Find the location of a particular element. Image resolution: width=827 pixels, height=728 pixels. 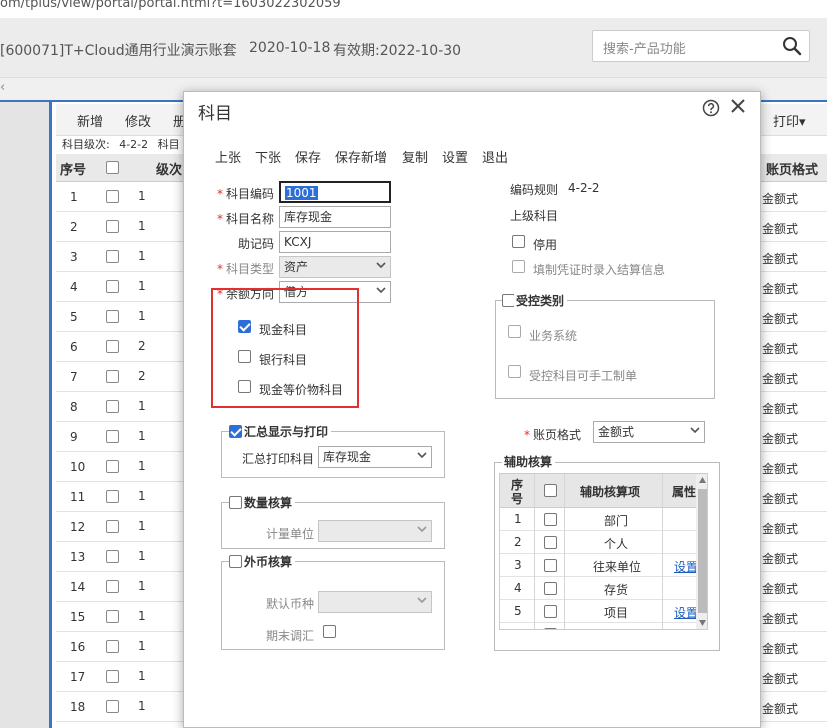

manual-voucher-label: 受控科目可手工制单 is located at coordinates (583, 376).